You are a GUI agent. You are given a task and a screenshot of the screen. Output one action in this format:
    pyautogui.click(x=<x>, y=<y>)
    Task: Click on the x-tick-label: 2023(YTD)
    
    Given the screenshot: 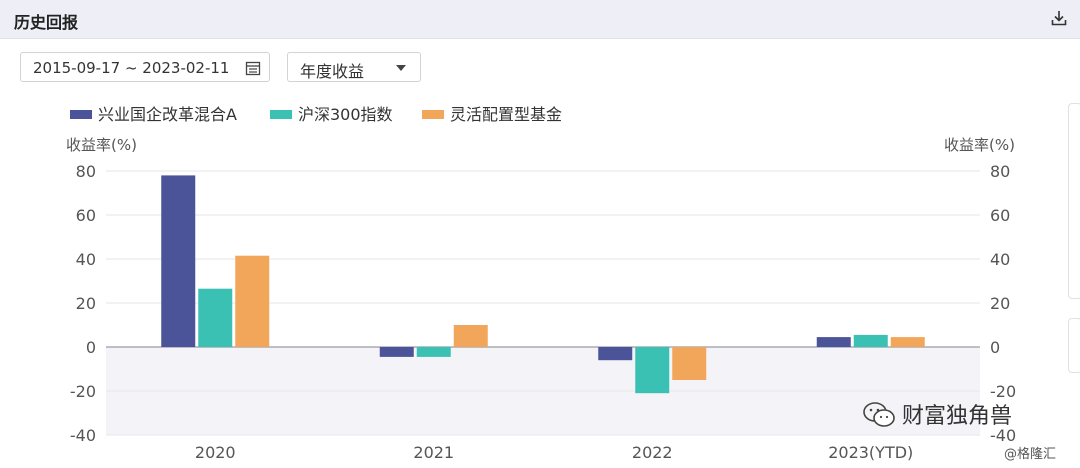 What is the action you would take?
    pyautogui.click(x=870, y=452)
    